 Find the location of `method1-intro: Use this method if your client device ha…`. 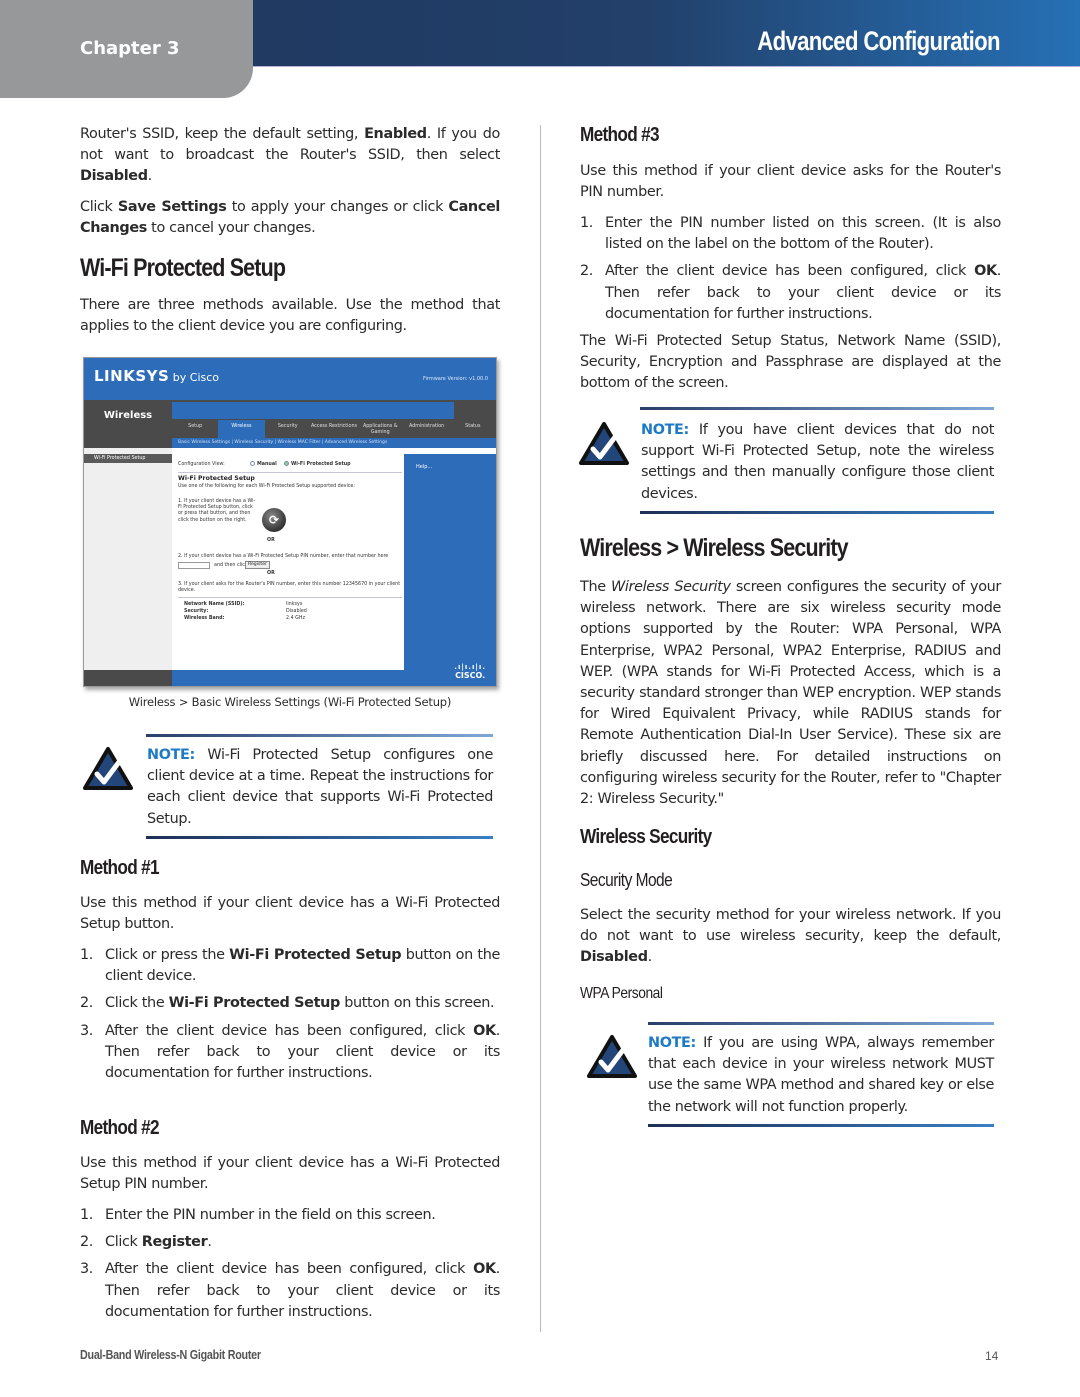

method1-intro: Use this method if your client device ha… is located at coordinates (290, 914).